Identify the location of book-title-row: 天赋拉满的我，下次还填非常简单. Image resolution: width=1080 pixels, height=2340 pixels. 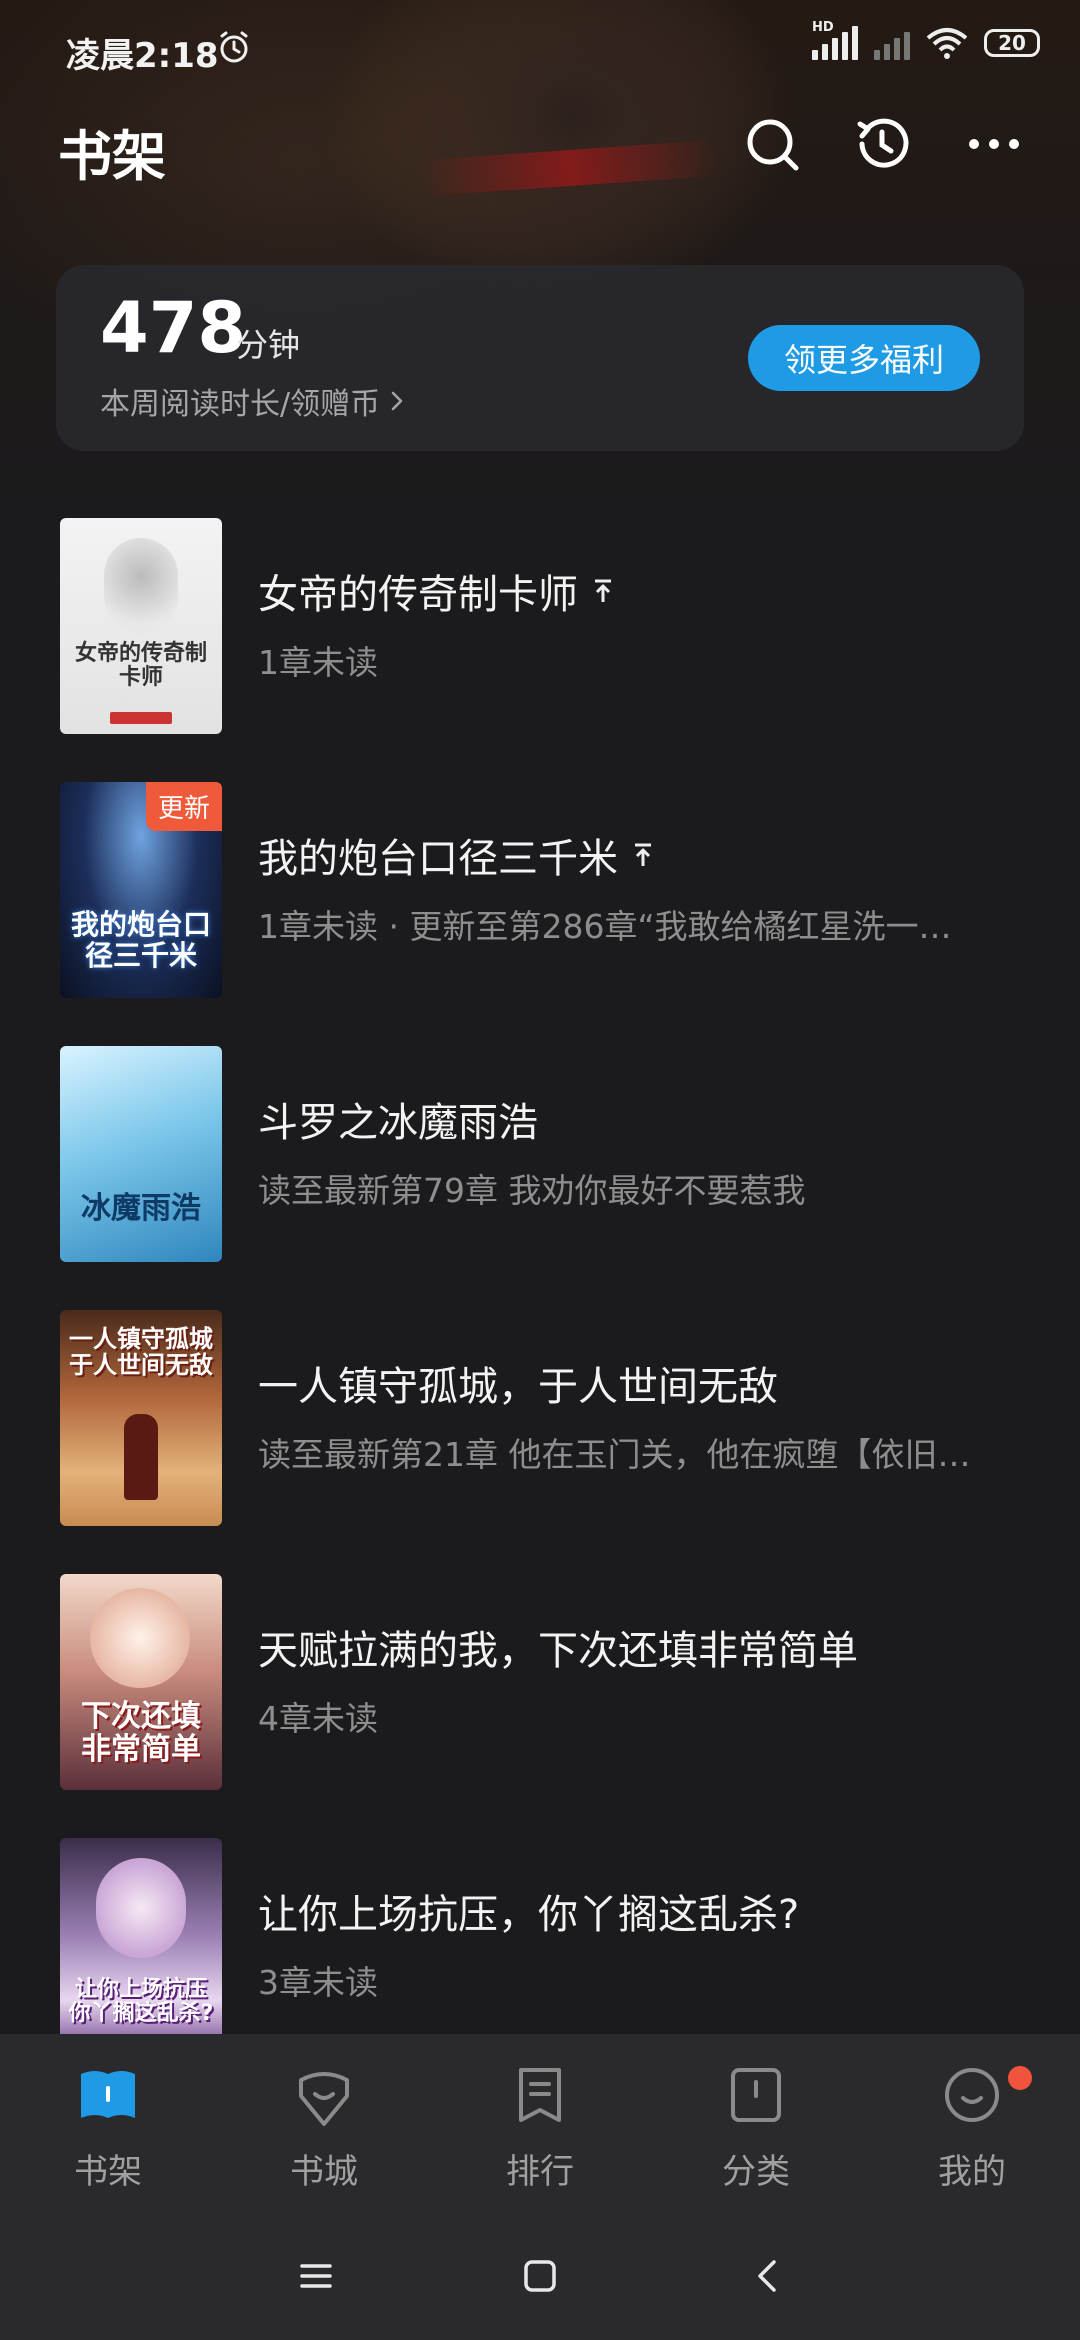
(558, 1647).